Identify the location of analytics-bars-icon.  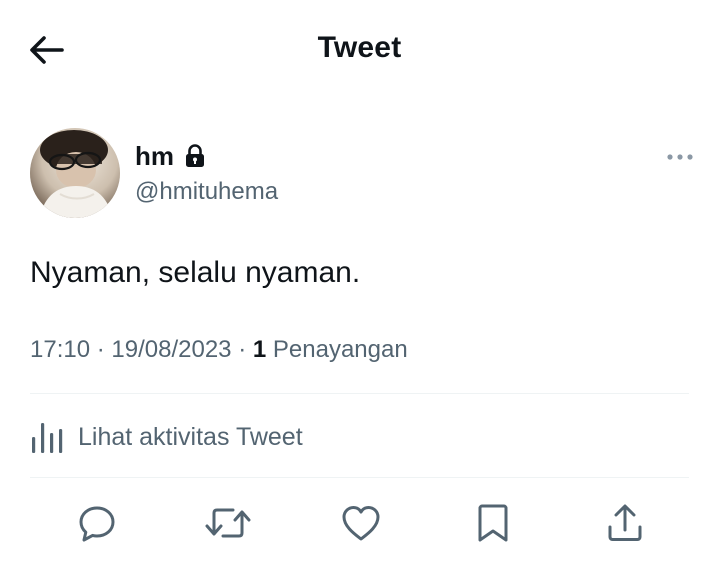
(47, 438).